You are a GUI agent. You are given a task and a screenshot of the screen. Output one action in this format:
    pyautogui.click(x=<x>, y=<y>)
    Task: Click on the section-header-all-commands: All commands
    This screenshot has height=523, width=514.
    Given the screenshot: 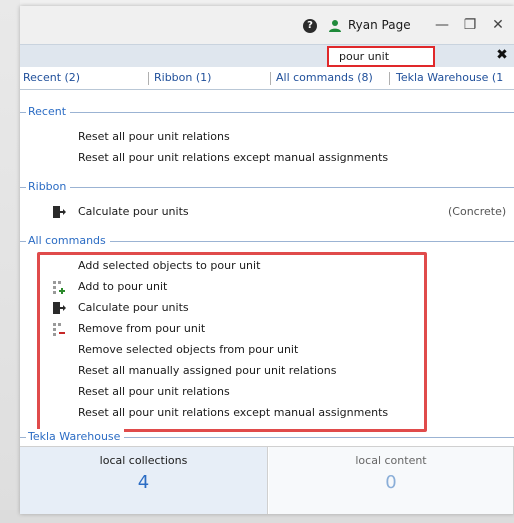 What is the action you would take?
    pyautogui.click(x=267, y=241)
    